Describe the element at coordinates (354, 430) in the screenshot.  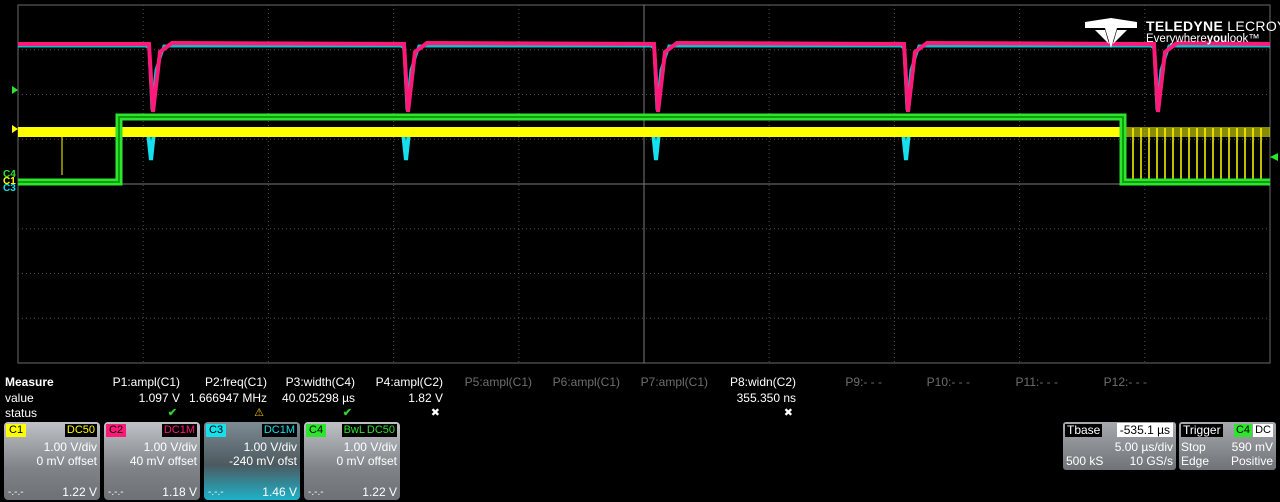
I see `channel-bwlimit-tag: BwL` at that location.